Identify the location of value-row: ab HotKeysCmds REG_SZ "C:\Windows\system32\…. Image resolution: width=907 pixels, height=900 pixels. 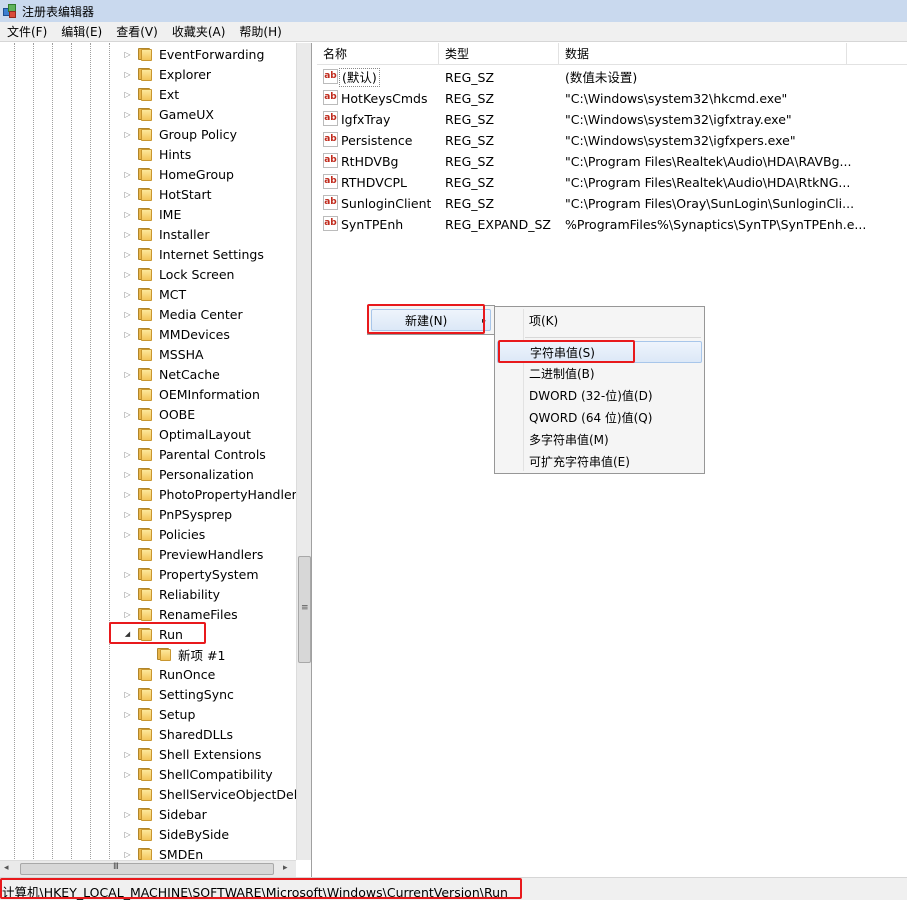
(612, 98).